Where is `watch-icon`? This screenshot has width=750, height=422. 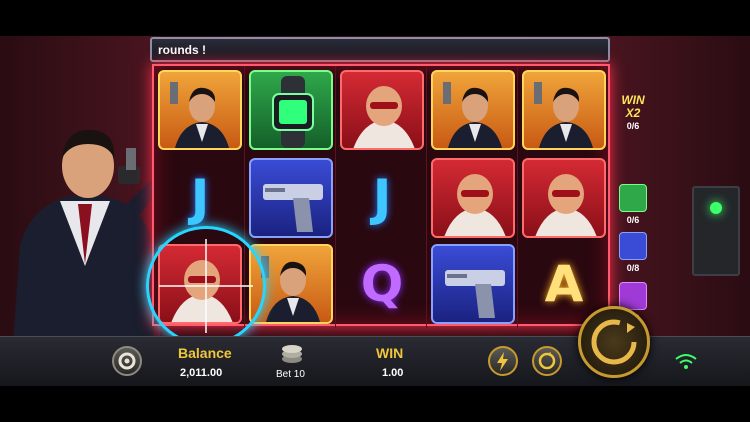
watch-icon is located at coordinates (633, 198).